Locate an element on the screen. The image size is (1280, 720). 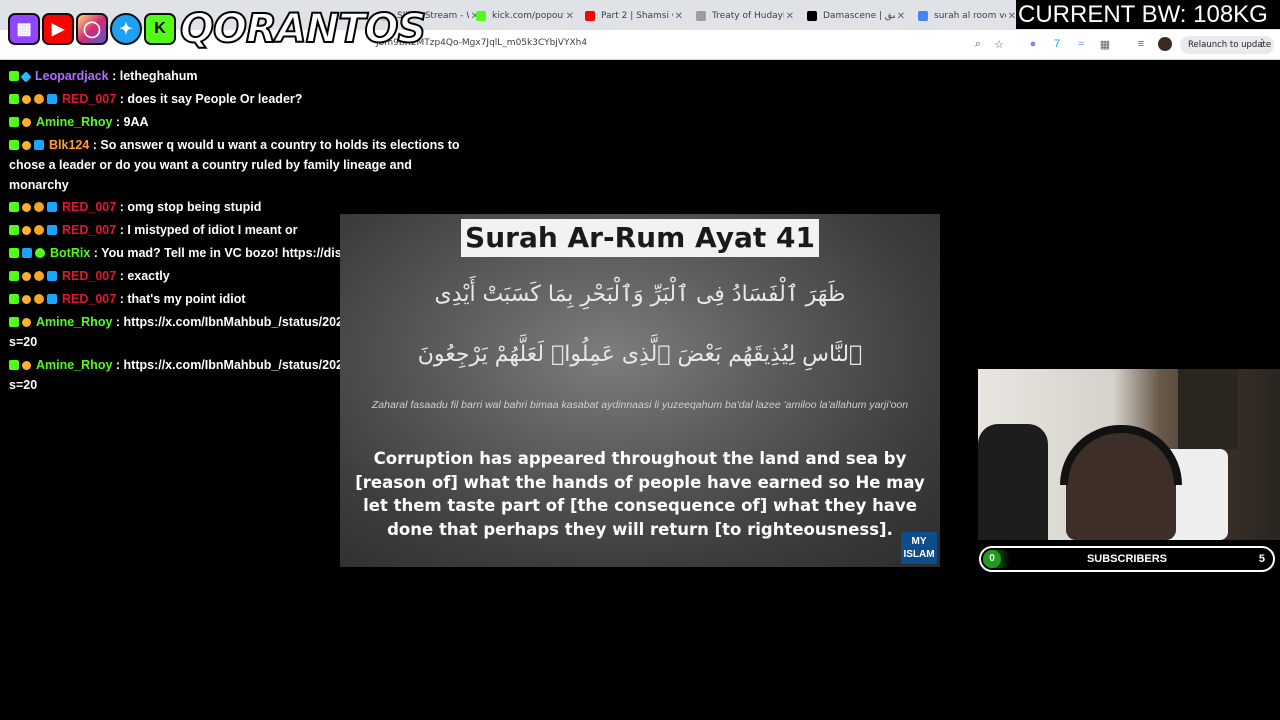
tab-title: surah al room ver is located at coordinates (970, 16).